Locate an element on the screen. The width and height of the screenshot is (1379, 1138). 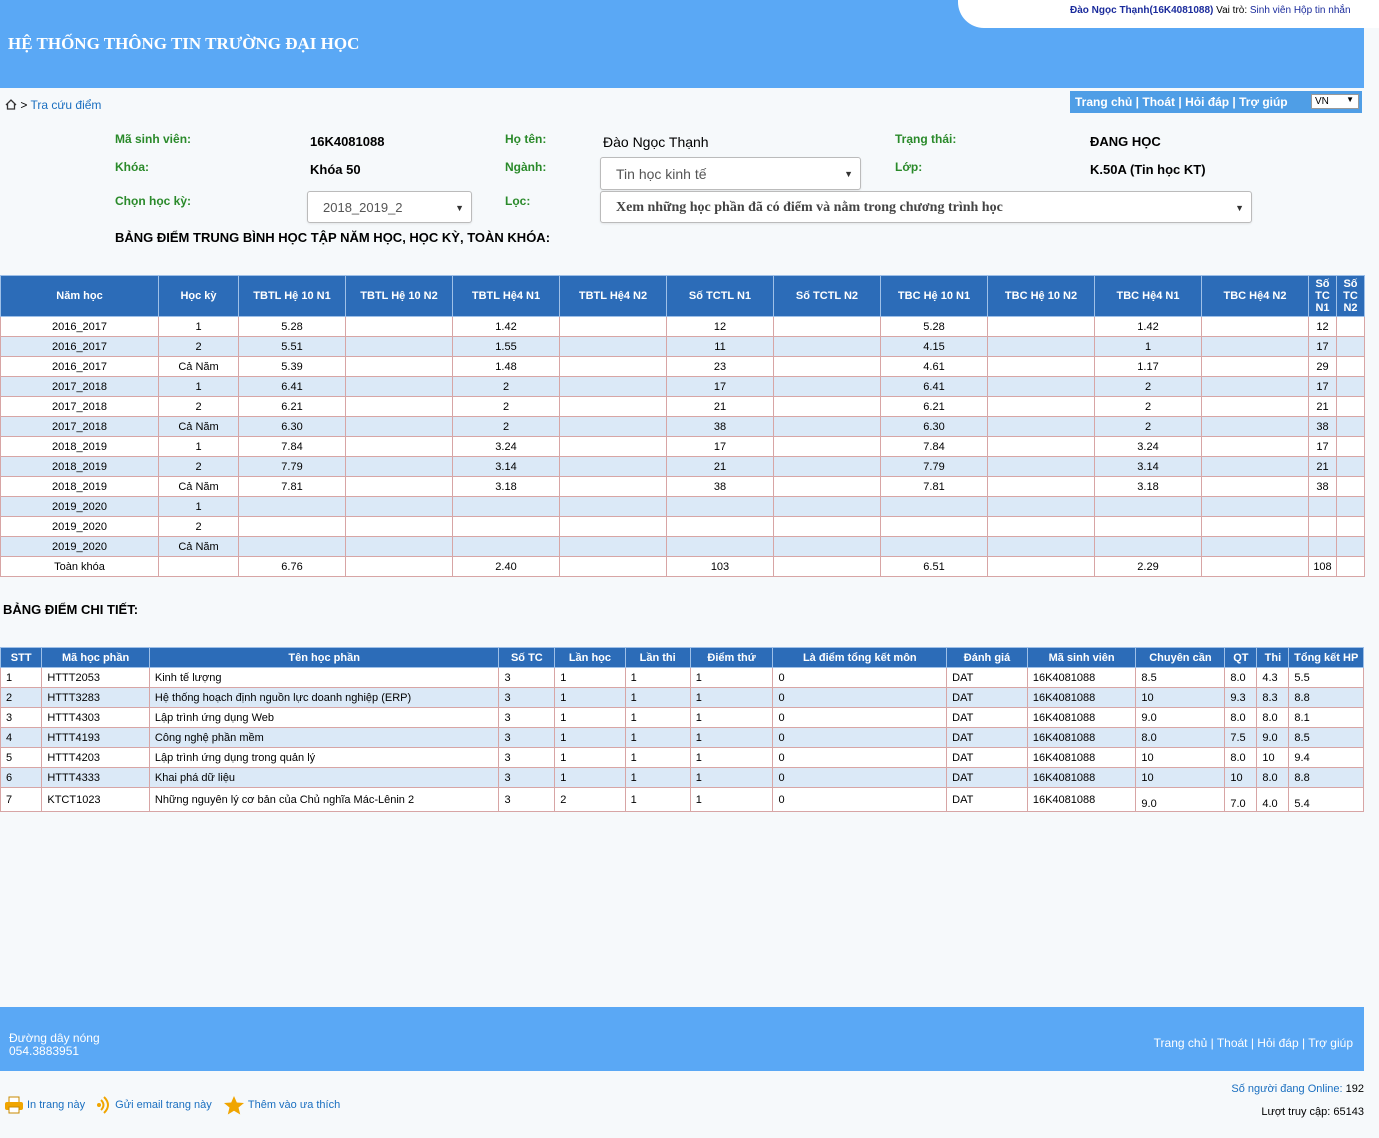
nav-home-link: Trang chủ is located at coordinates (1103, 102).